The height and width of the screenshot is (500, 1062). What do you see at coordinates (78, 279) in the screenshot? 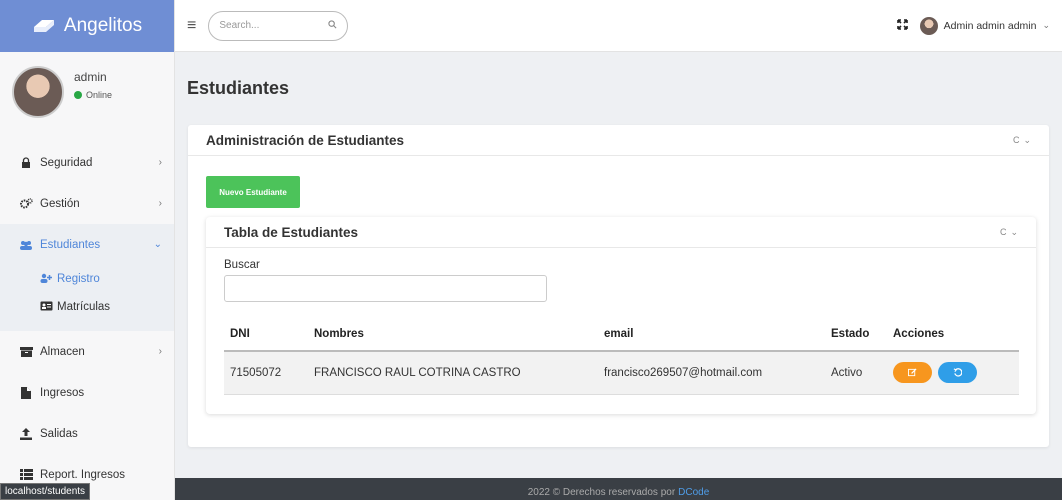
I see `sidebar-subitem-label: Registro` at bounding box center [78, 279].